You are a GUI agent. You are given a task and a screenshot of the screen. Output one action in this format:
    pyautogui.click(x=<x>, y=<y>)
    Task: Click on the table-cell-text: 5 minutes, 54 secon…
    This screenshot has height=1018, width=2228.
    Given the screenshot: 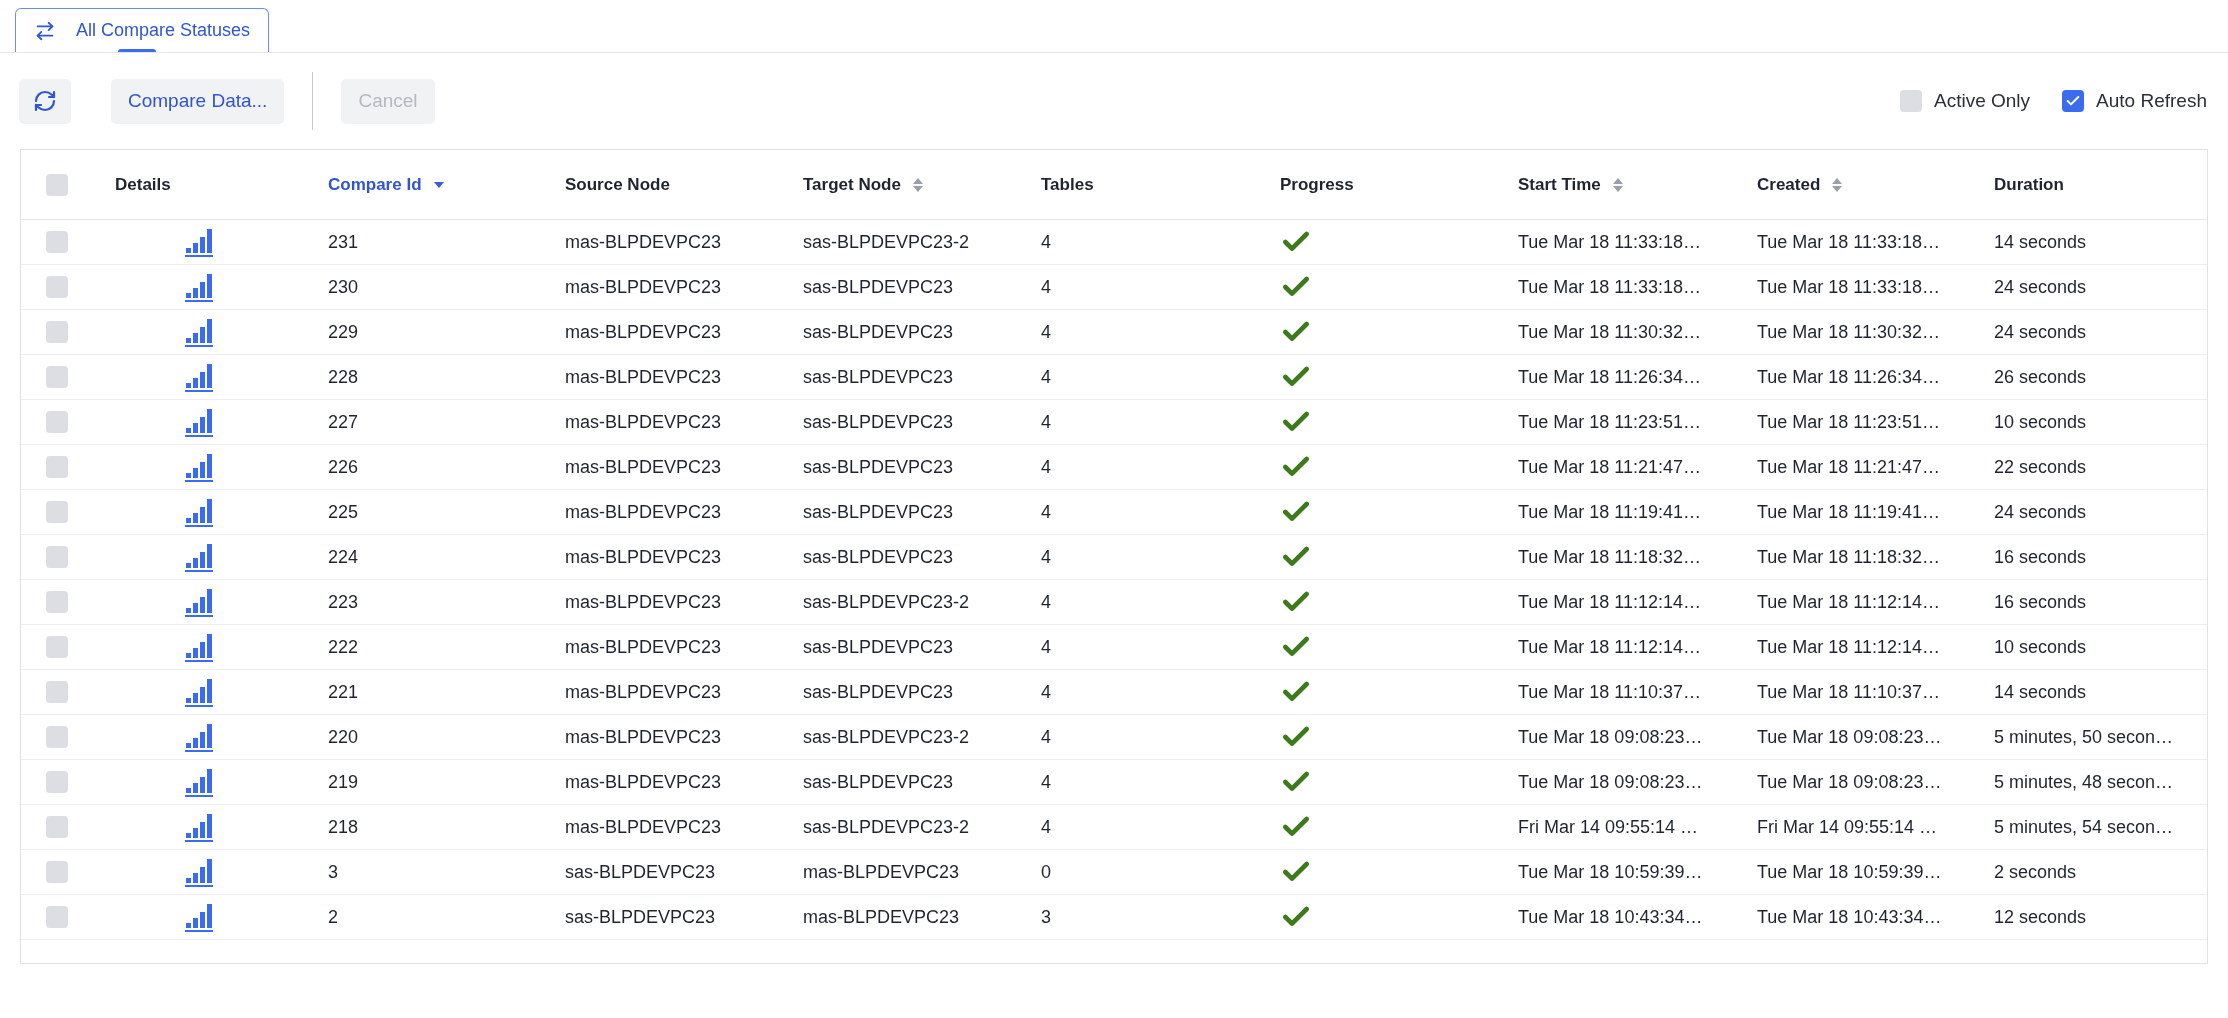 What is the action you would take?
    pyautogui.click(x=2084, y=827)
    